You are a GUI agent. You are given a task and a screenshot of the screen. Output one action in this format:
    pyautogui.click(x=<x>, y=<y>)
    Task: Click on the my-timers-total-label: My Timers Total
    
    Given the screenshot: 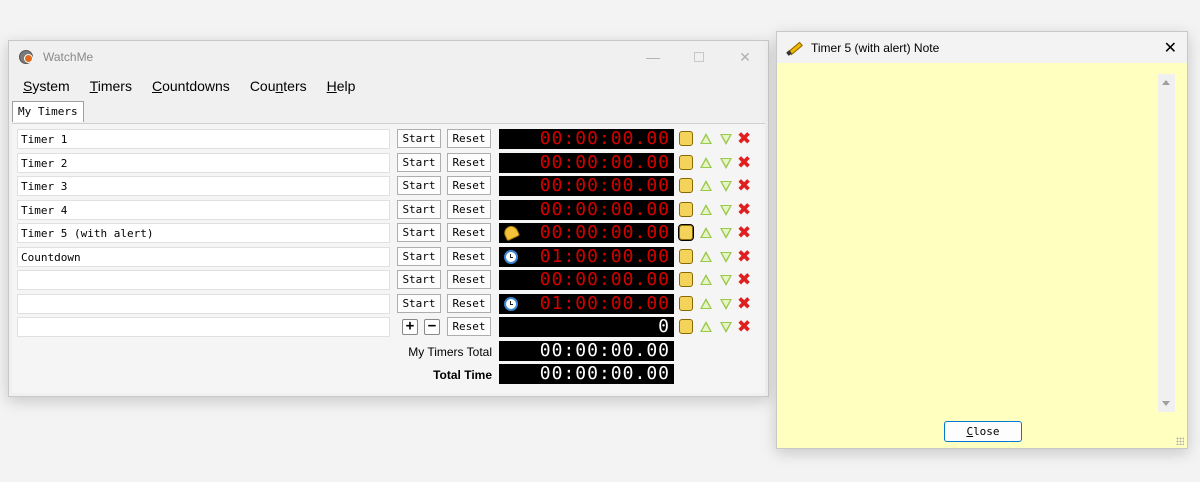 What is the action you would take?
    pyautogui.click(x=450, y=351)
    